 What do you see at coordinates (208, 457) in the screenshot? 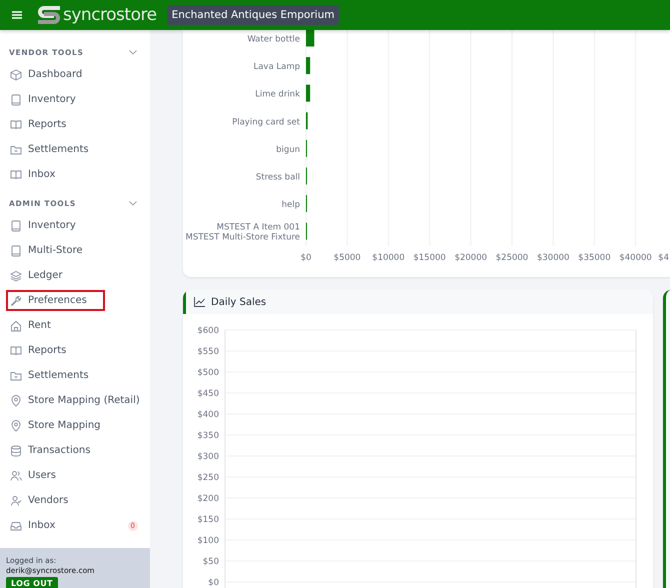
I see `axis-tick-label: $300` at bounding box center [208, 457].